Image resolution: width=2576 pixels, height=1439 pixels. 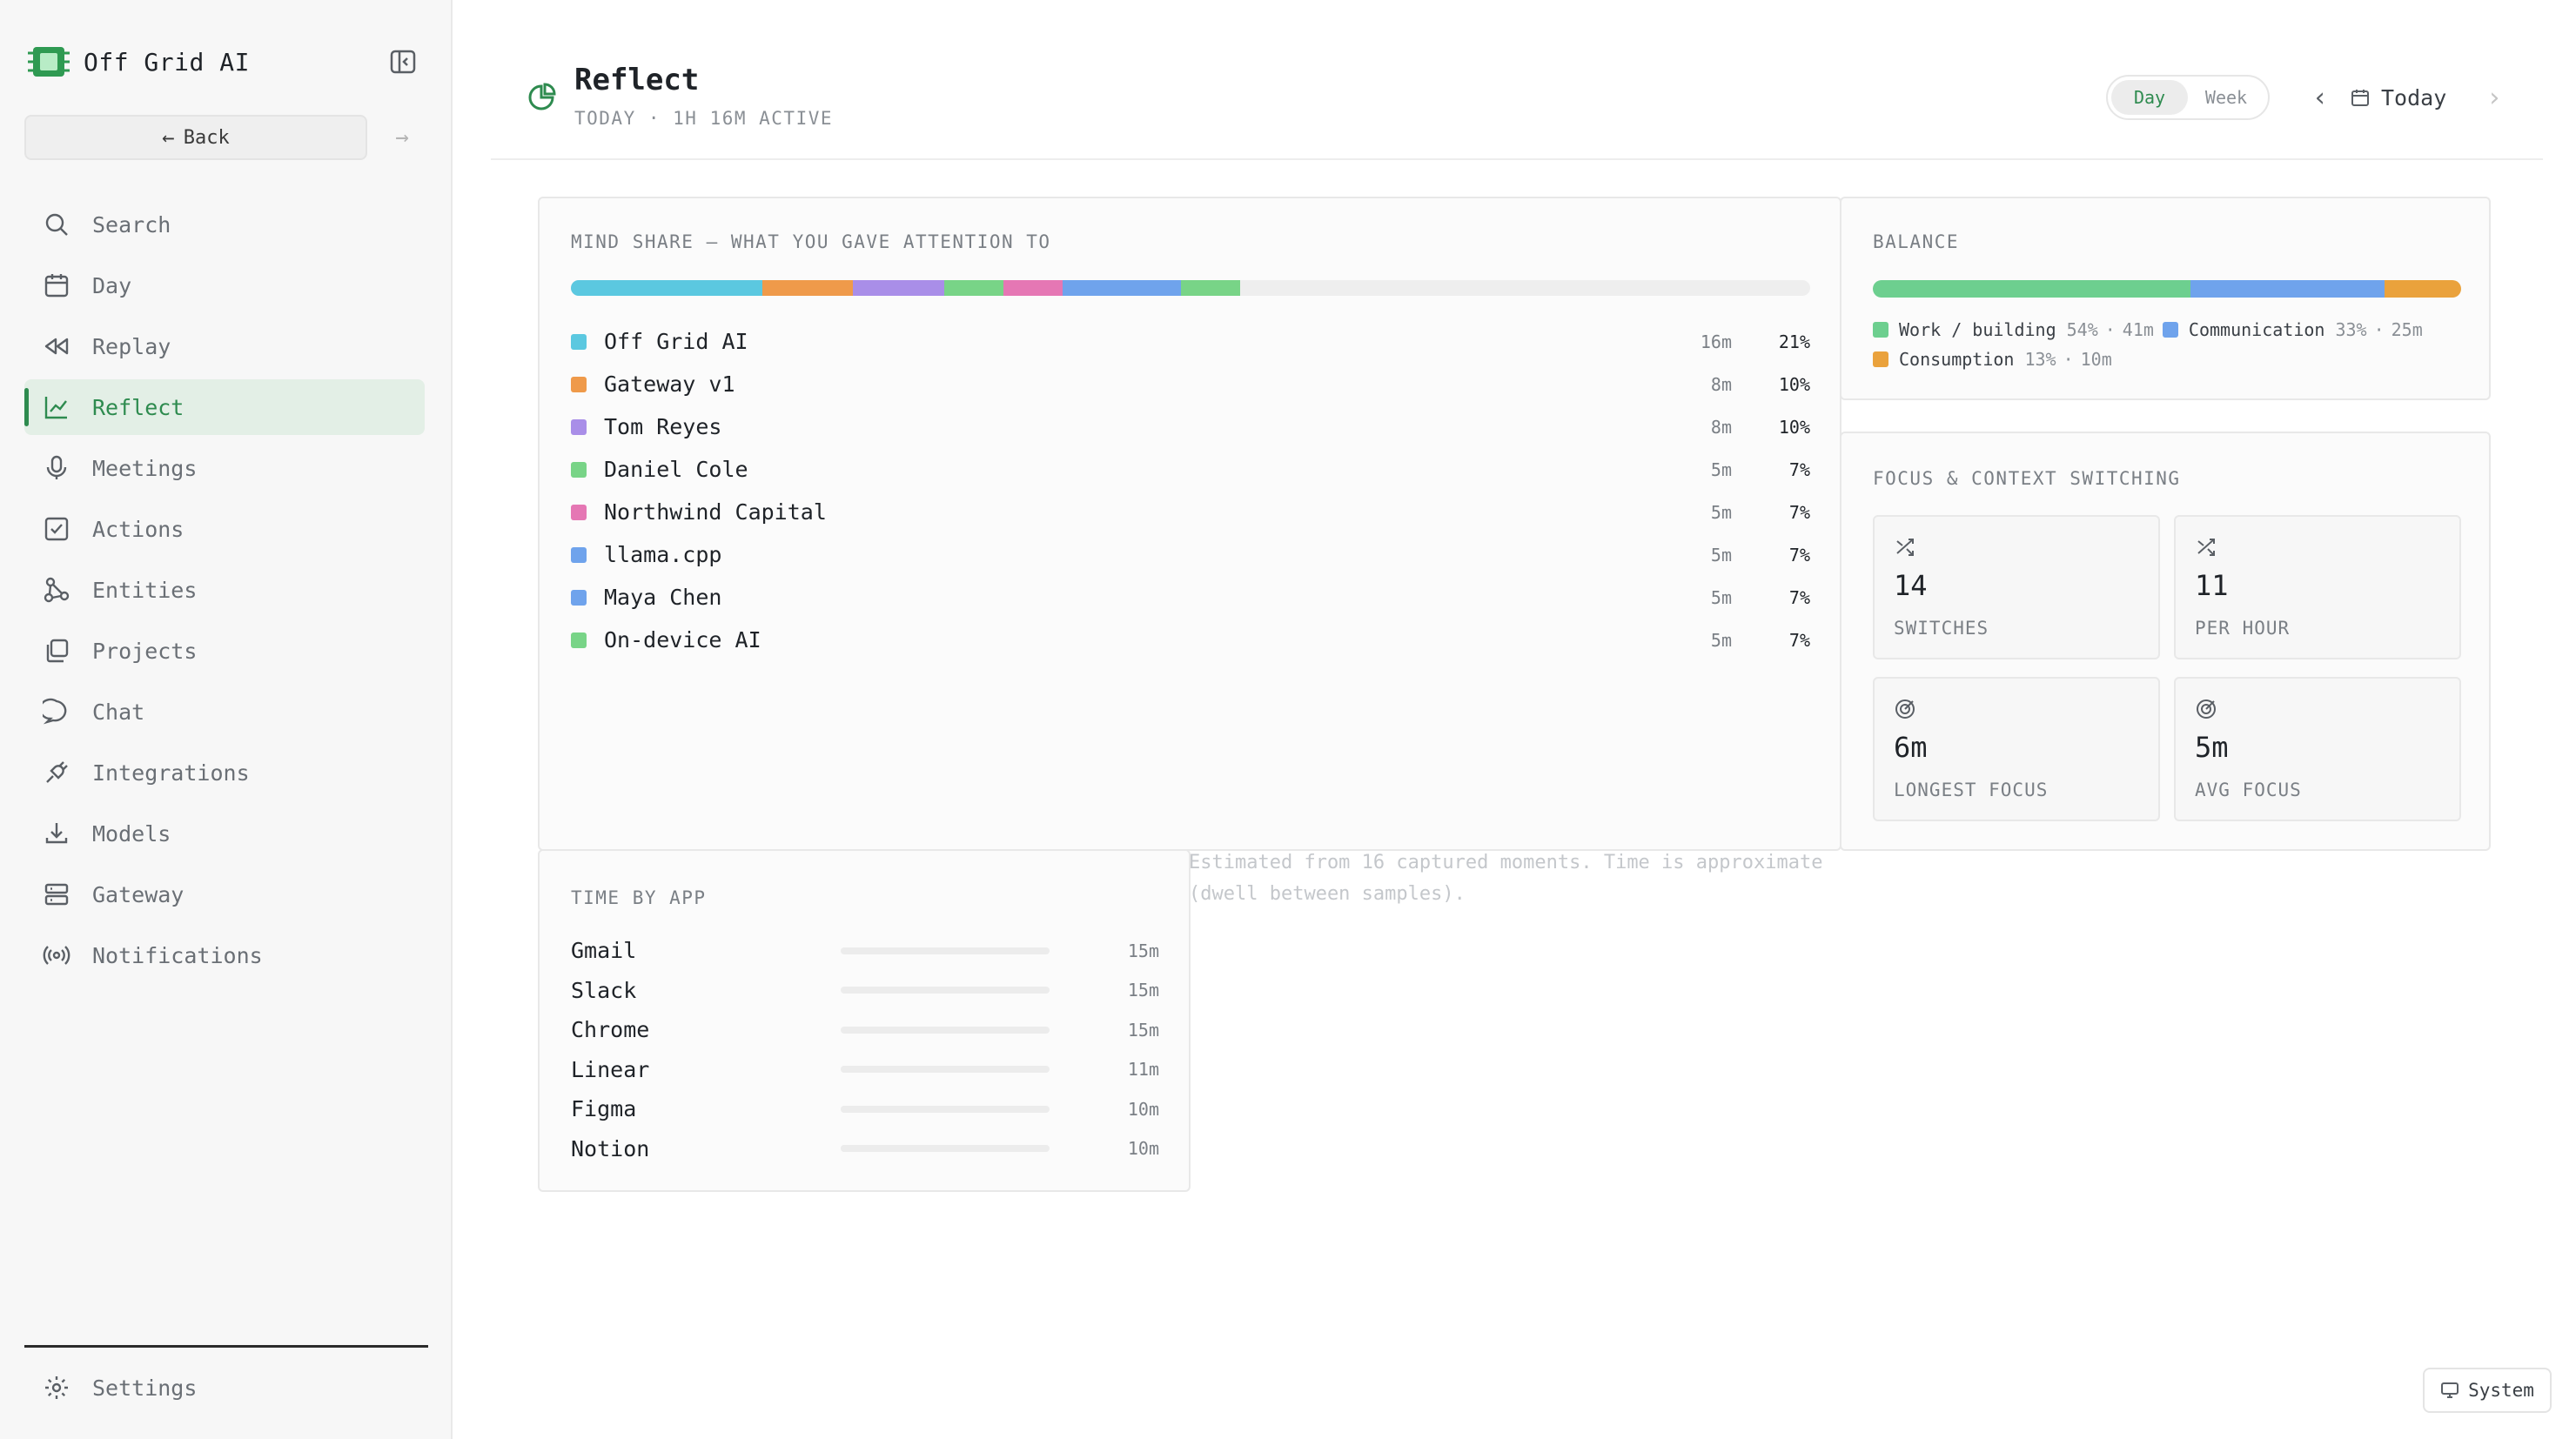 I want to click on sidebar-item-label: Entities, so click(x=145, y=590).